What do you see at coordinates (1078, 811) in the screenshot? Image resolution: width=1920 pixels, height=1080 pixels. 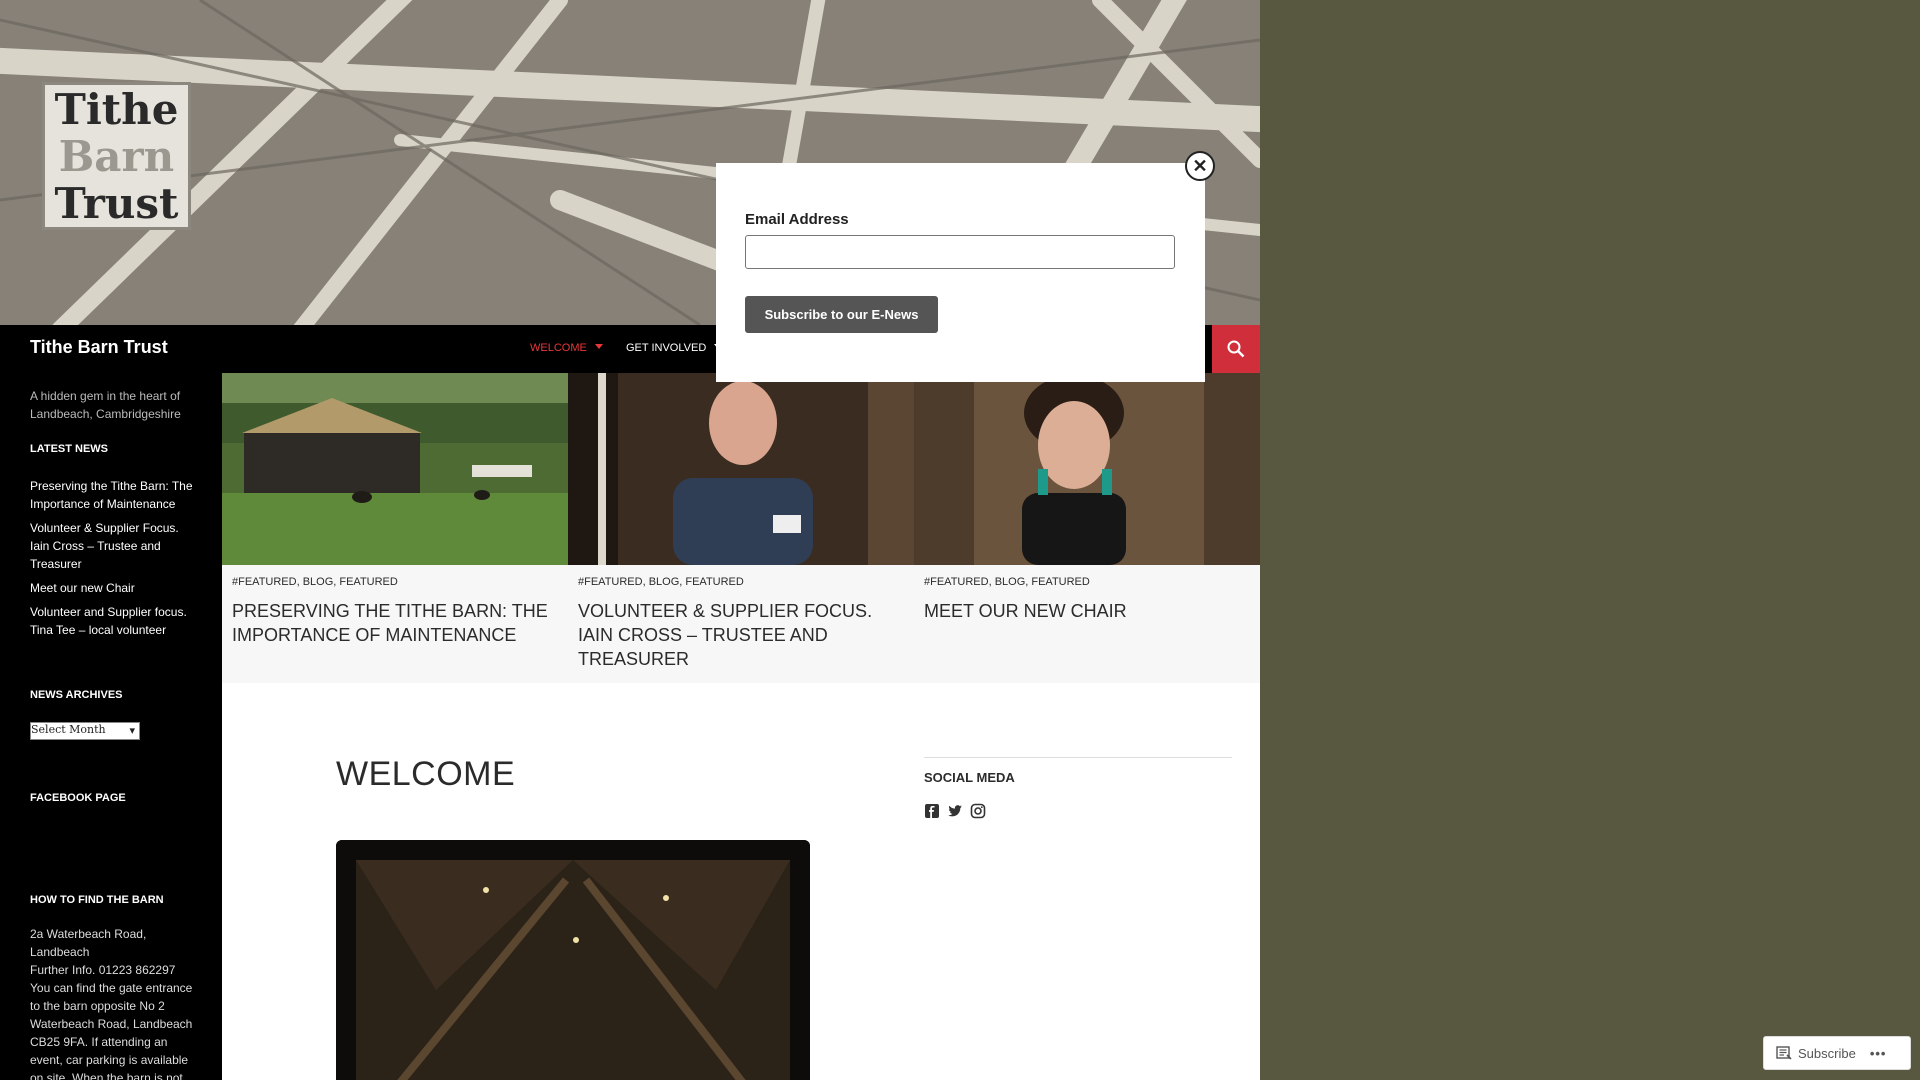 I see `social-icon-row` at bounding box center [1078, 811].